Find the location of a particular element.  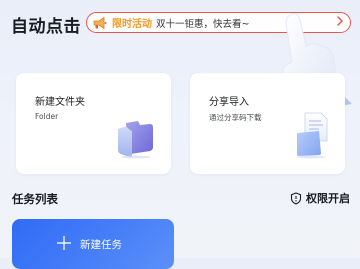

permission-toggle: 权限开启 is located at coordinates (320, 198).